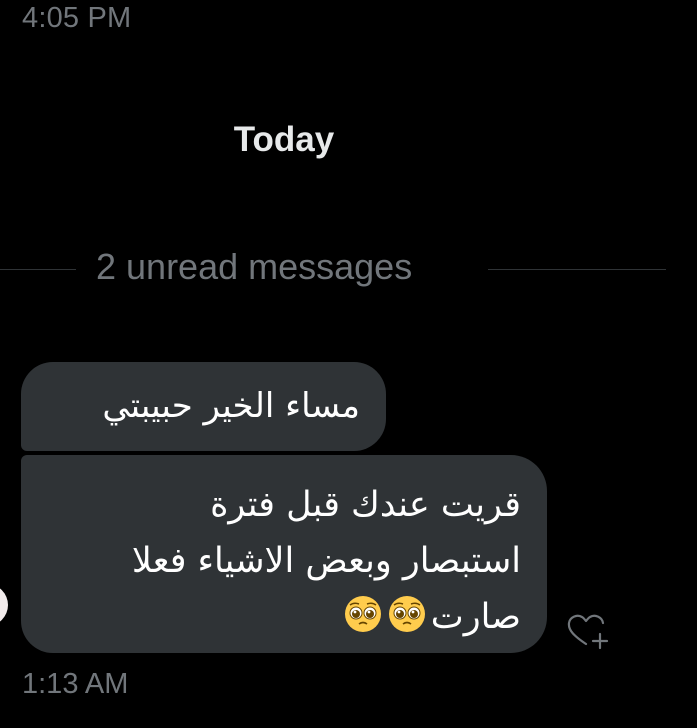  I want to click on day-separator: Today, so click(284, 139).